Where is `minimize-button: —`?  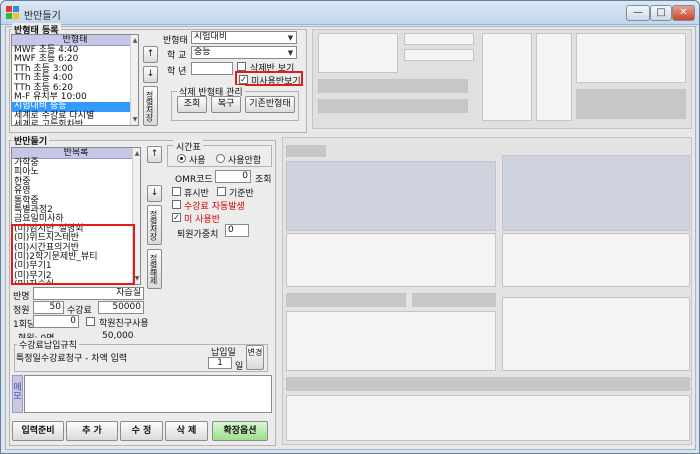 minimize-button: — is located at coordinates (638, 13).